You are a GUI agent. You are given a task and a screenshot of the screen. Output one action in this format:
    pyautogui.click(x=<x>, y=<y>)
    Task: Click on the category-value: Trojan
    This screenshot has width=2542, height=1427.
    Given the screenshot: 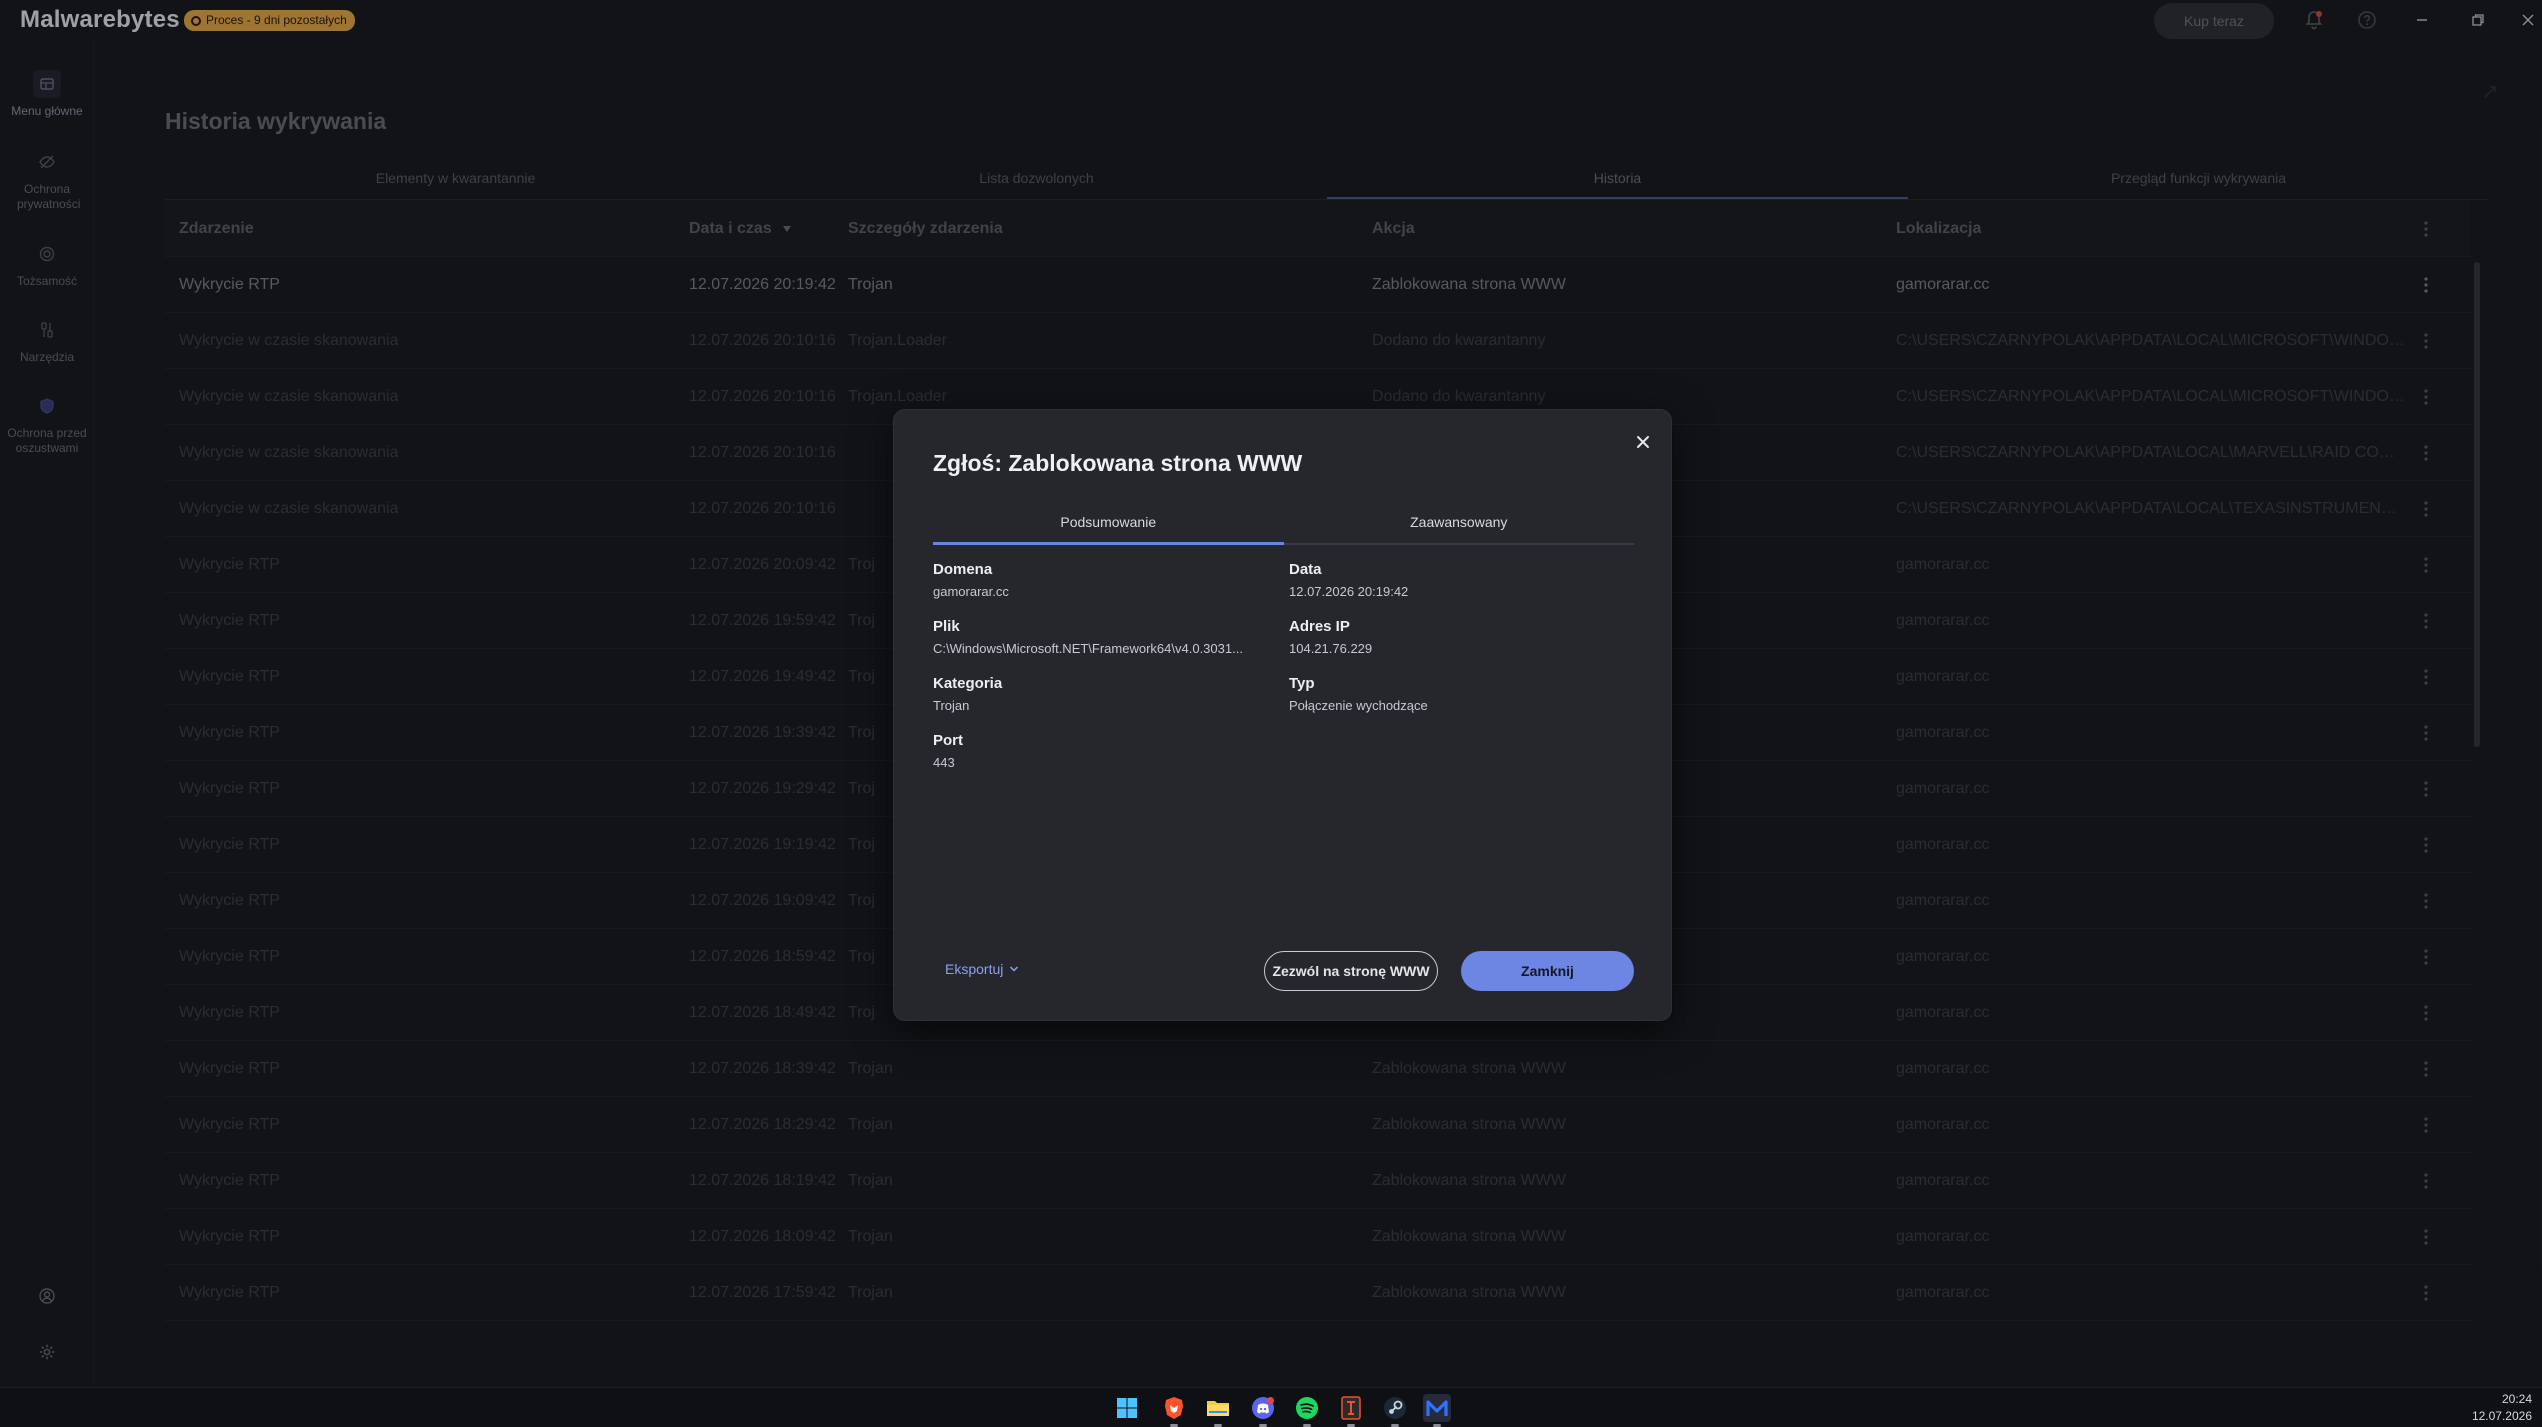 What is the action you would take?
    pyautogui.click(x=951, y=705)
    